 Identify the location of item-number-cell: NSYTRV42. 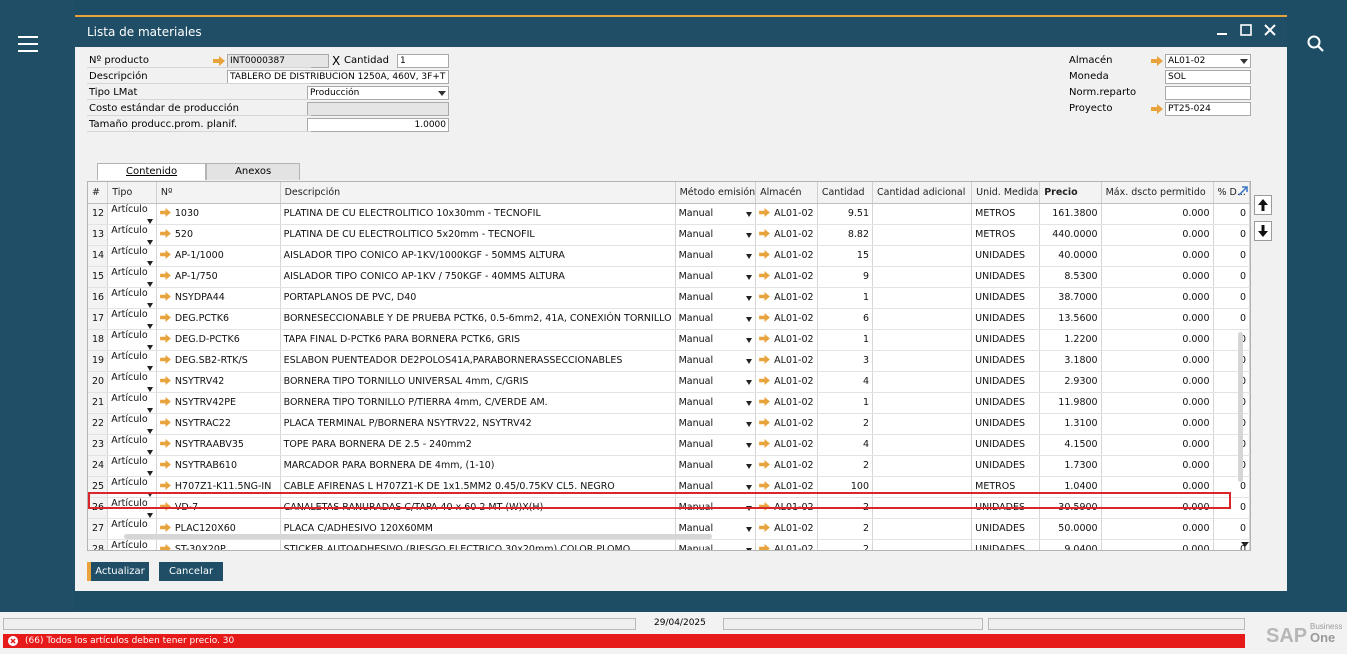
(218, 382).